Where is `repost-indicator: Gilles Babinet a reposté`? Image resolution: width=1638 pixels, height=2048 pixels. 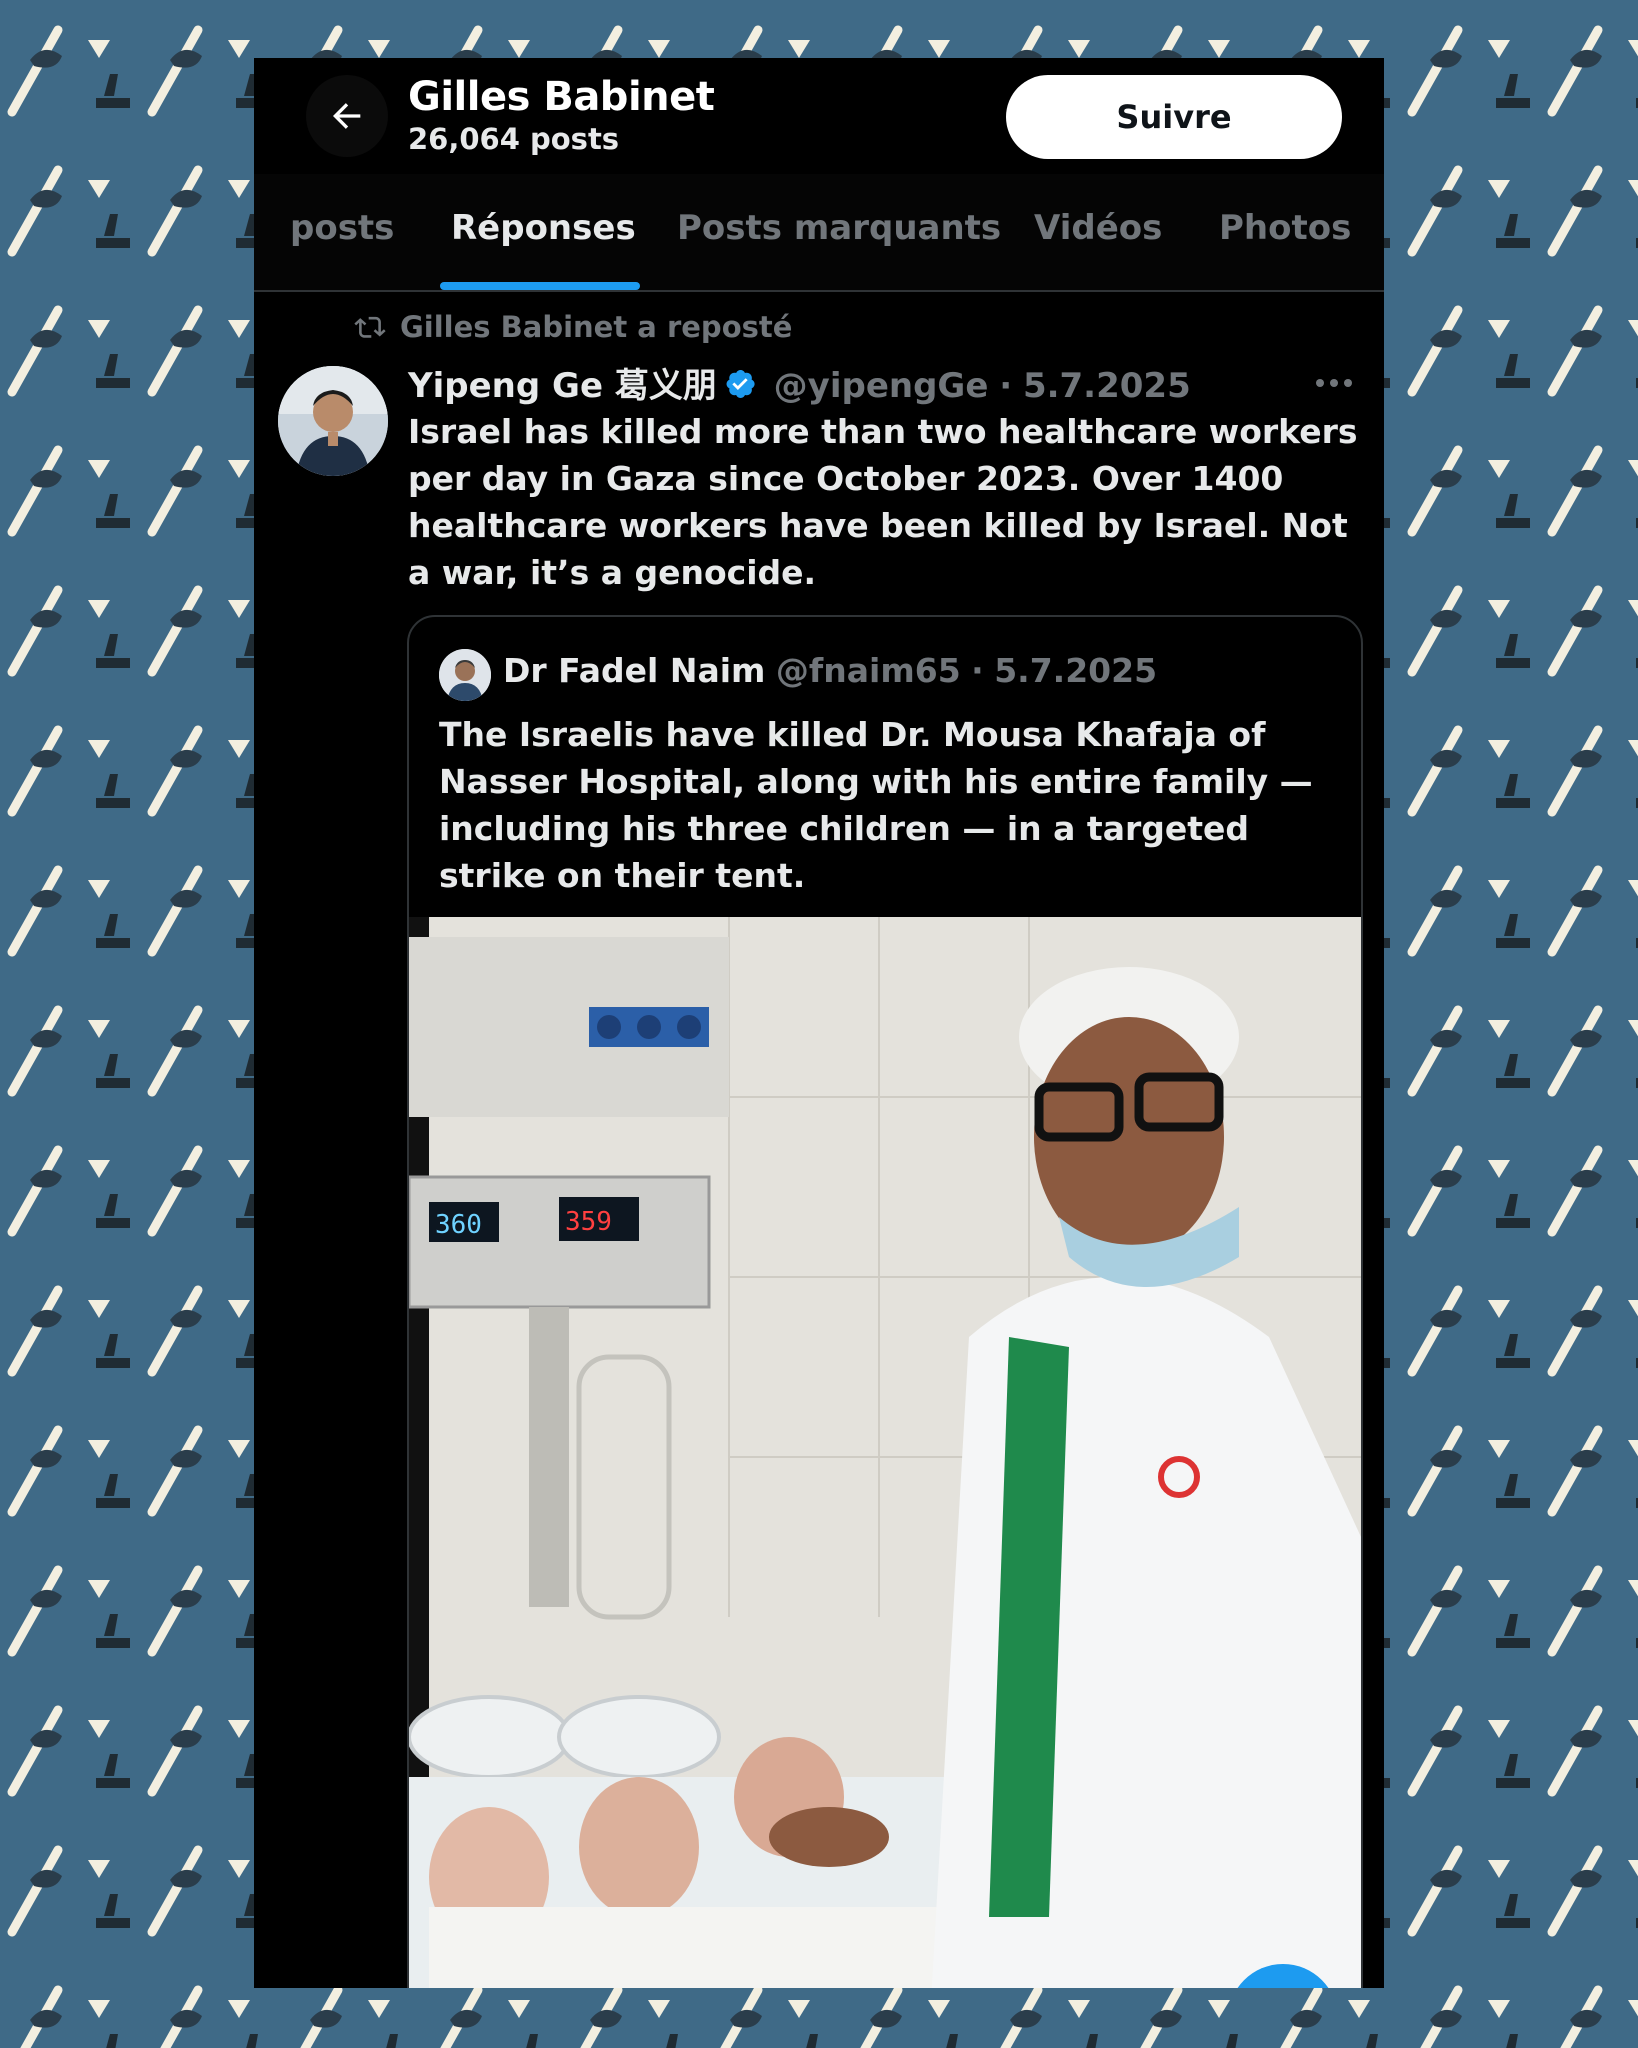 repost-indicator: Gilles Babinet a reposté is located at coordinates (573, 328).